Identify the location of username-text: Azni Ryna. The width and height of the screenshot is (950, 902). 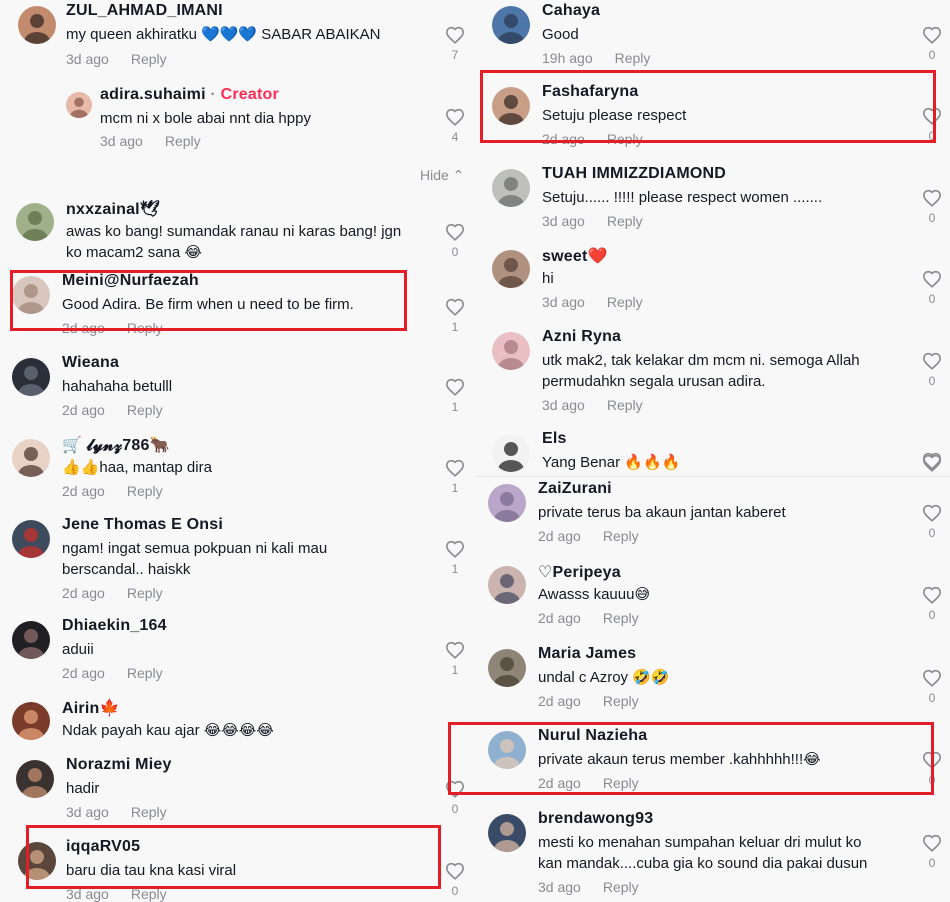
(581, 336).